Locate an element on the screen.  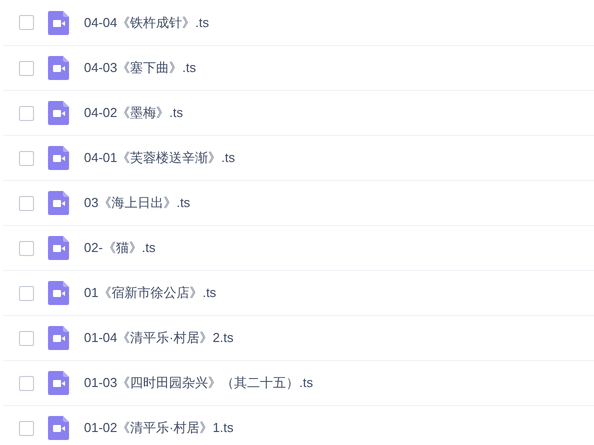
file-name: 02-《猫》.ts is located at coordinates (120, 248).